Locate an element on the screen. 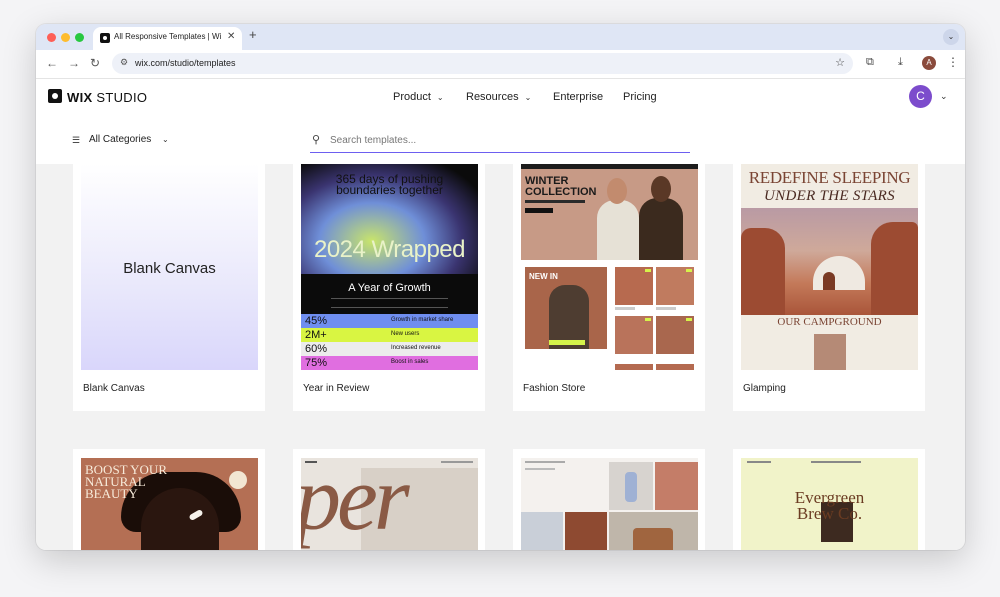 This screenshot has height=597, width=1000. browser-profile-avatar: A is located at coordinates (929, 63).